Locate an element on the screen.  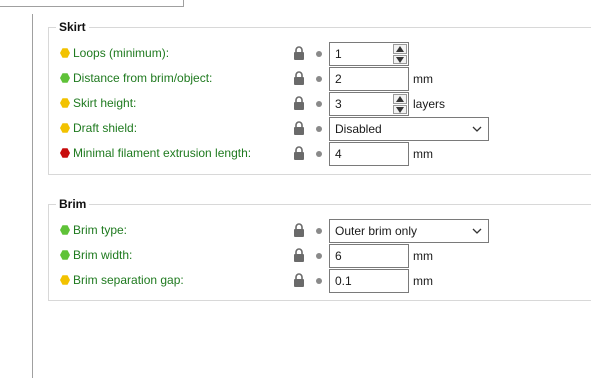
skirt-height-row: Skirt height: 3 layers is located at coordinates (320, 104).